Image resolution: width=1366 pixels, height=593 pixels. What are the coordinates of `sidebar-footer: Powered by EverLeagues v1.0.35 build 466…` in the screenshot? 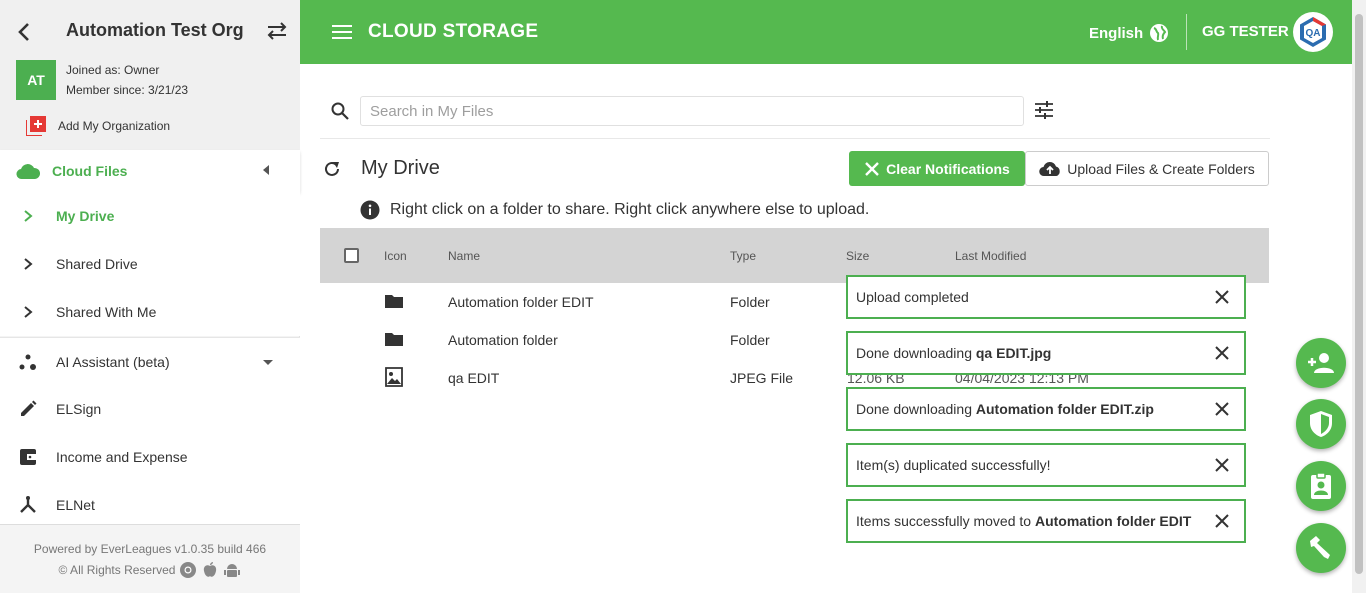 It's located at (150, 558).